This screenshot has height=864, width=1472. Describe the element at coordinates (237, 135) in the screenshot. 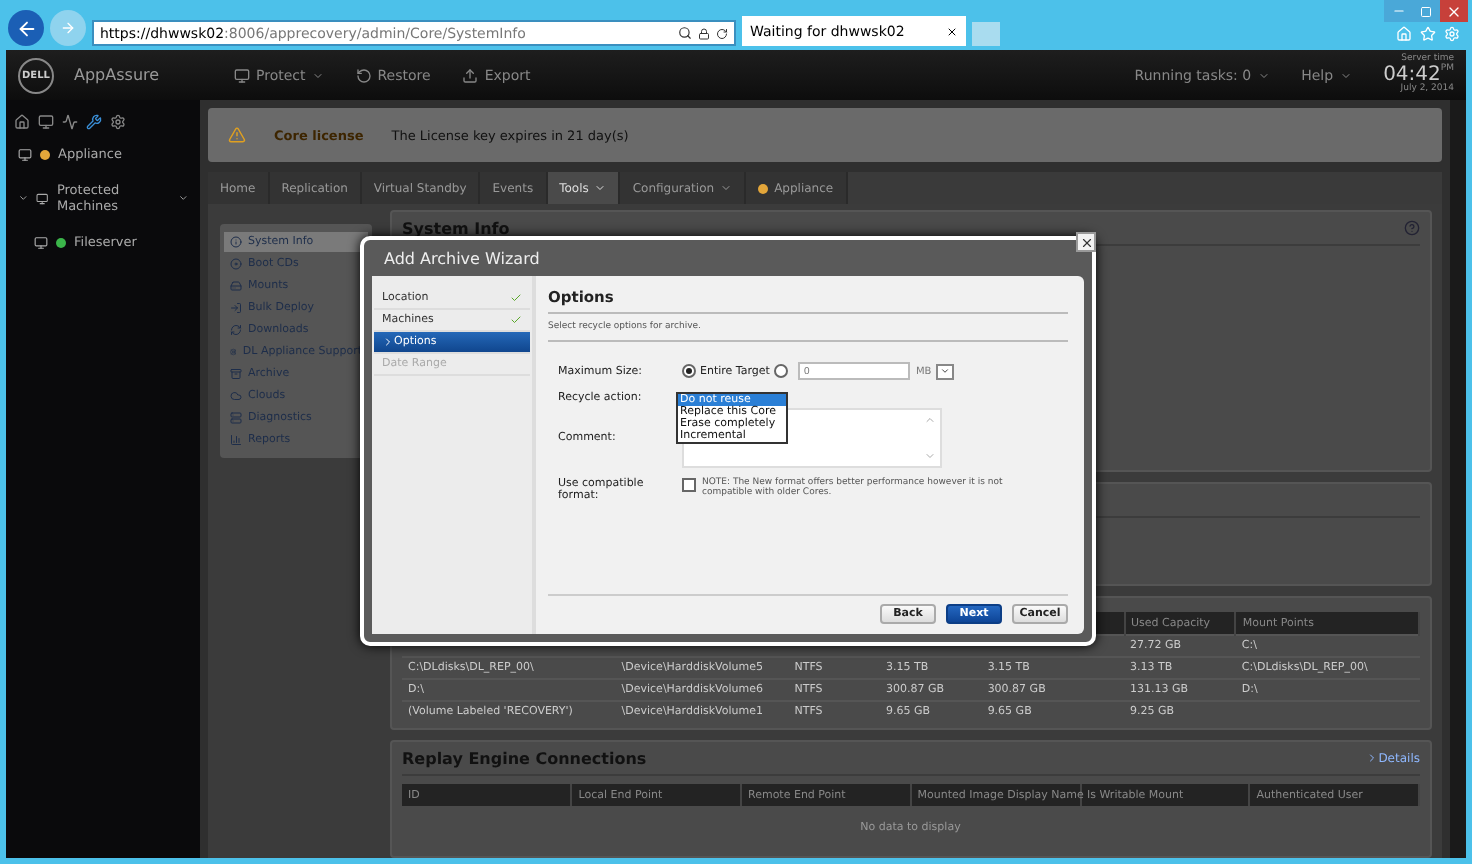

I see `warning-icon` at that location.